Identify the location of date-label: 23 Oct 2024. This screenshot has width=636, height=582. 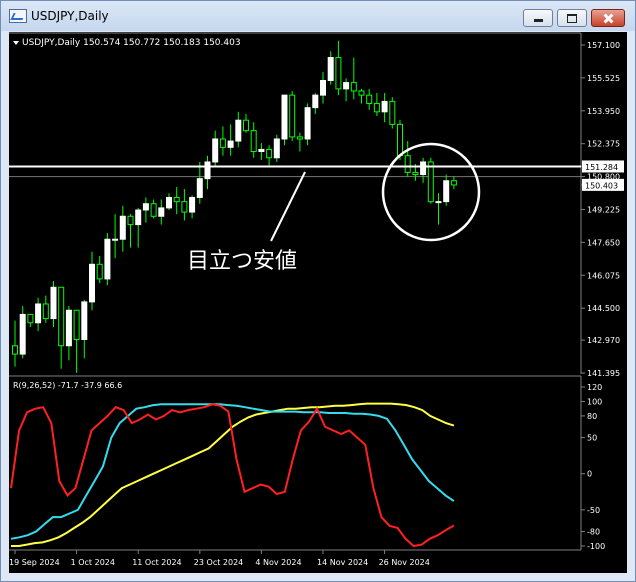
(218, 562).